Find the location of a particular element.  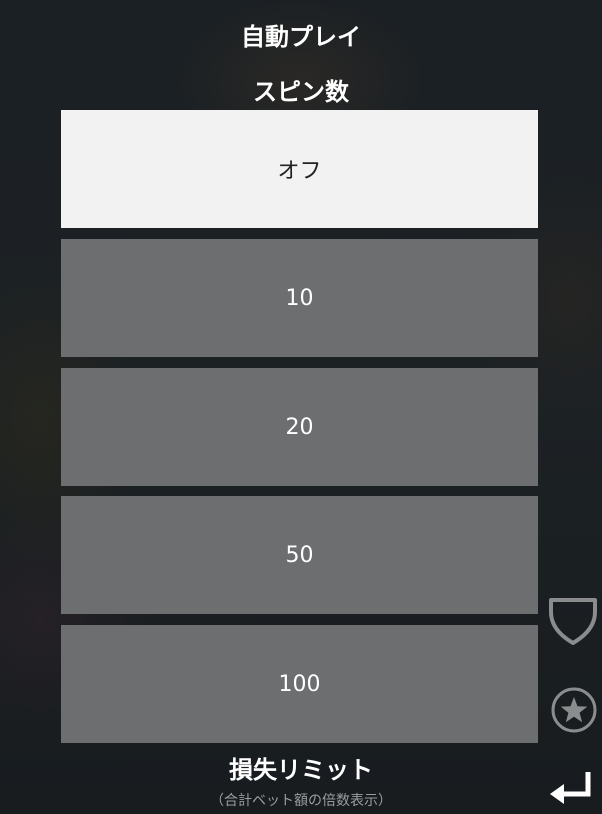

spin-option-100: 100 is located at coordinates (299, 684).